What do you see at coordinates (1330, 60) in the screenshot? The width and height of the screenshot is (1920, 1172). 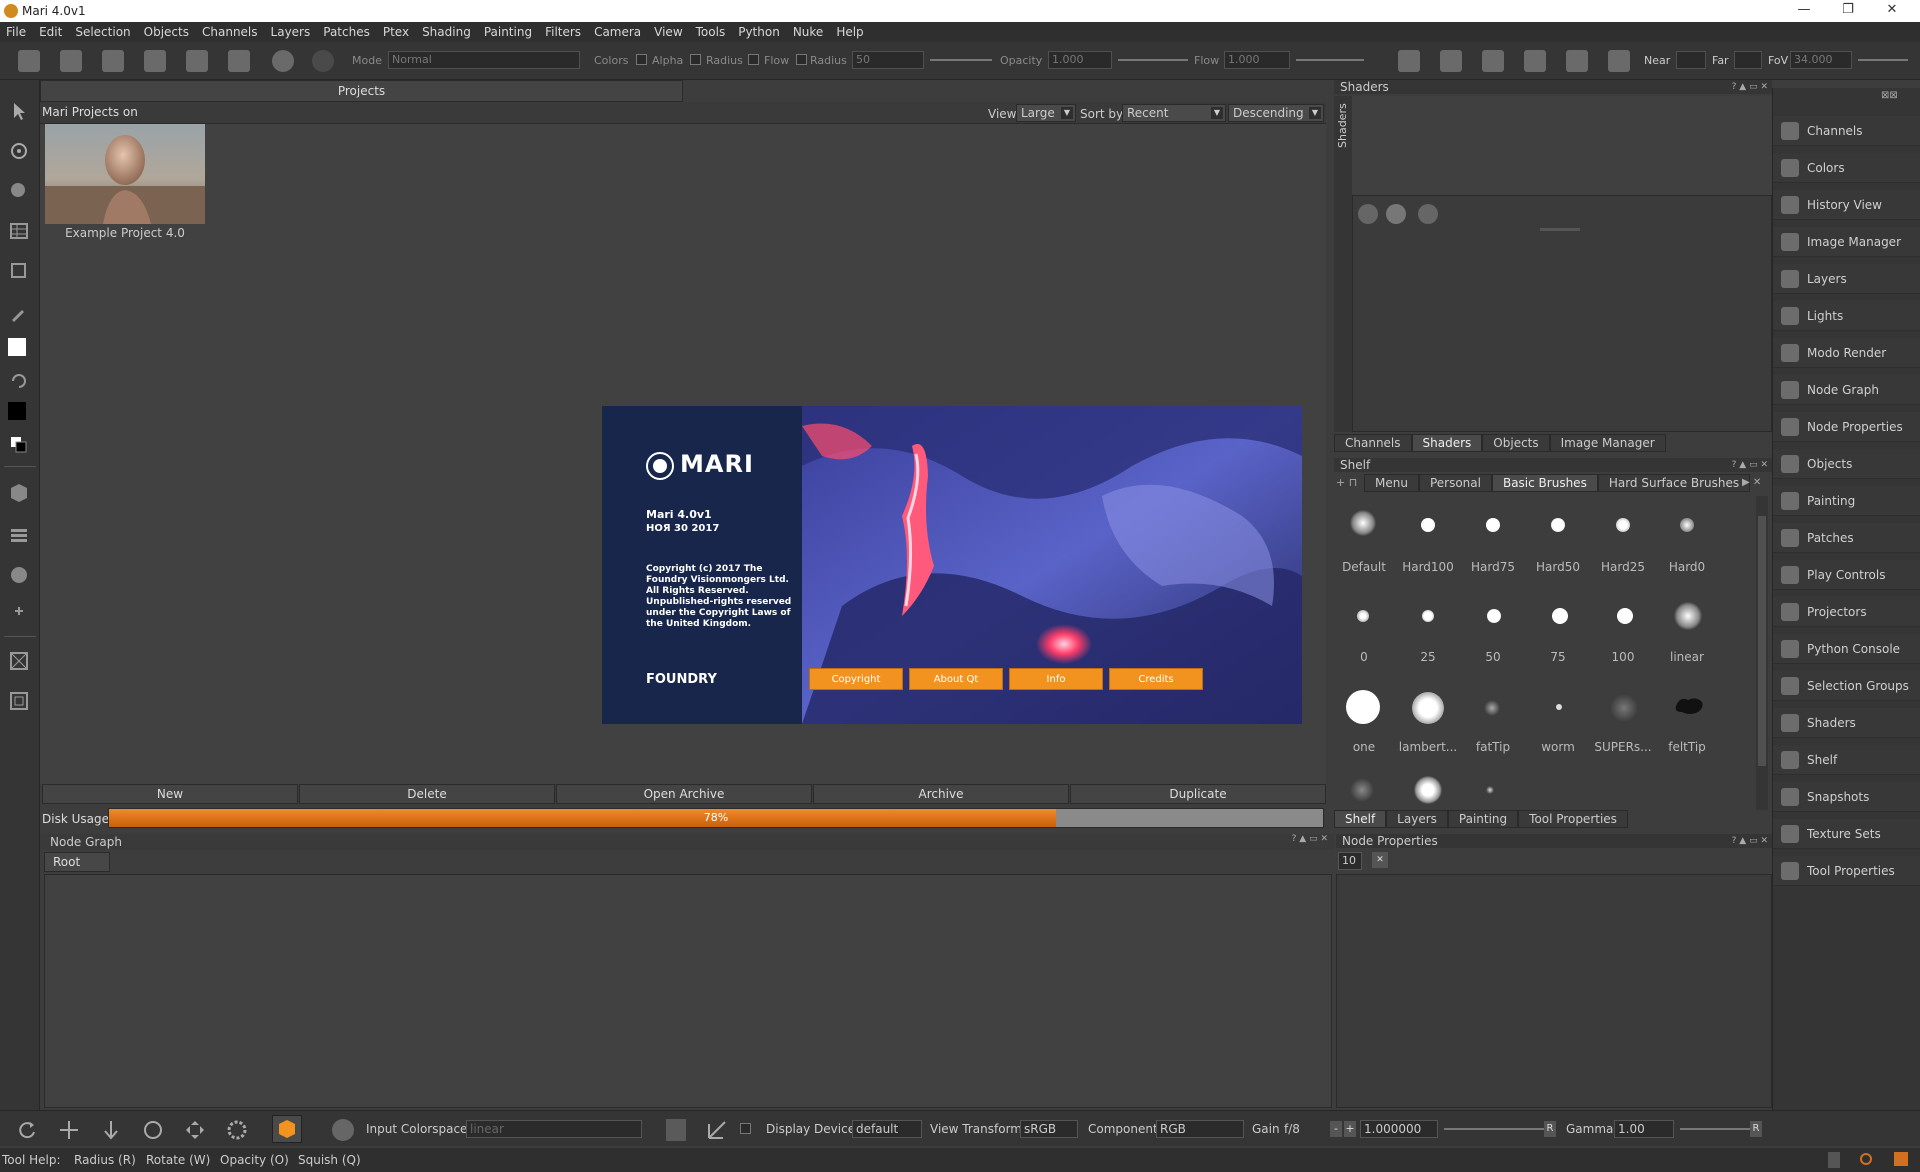 I see `flow-slider` at bounding box center [1330, 60].